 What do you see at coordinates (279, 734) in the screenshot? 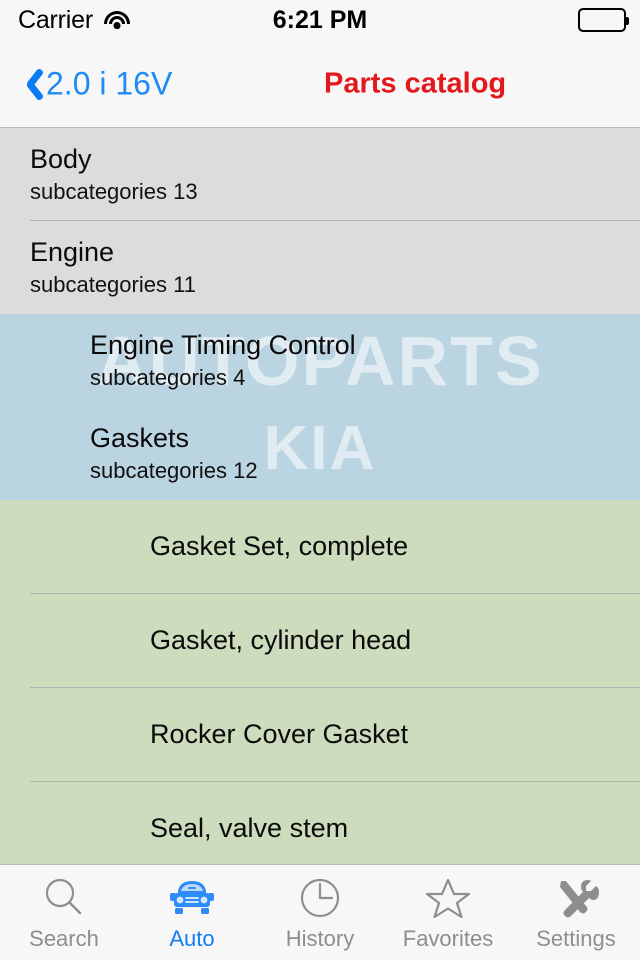
I see `list-item-title: Rocker Cover Gasket` at bounding box center [279, 734].